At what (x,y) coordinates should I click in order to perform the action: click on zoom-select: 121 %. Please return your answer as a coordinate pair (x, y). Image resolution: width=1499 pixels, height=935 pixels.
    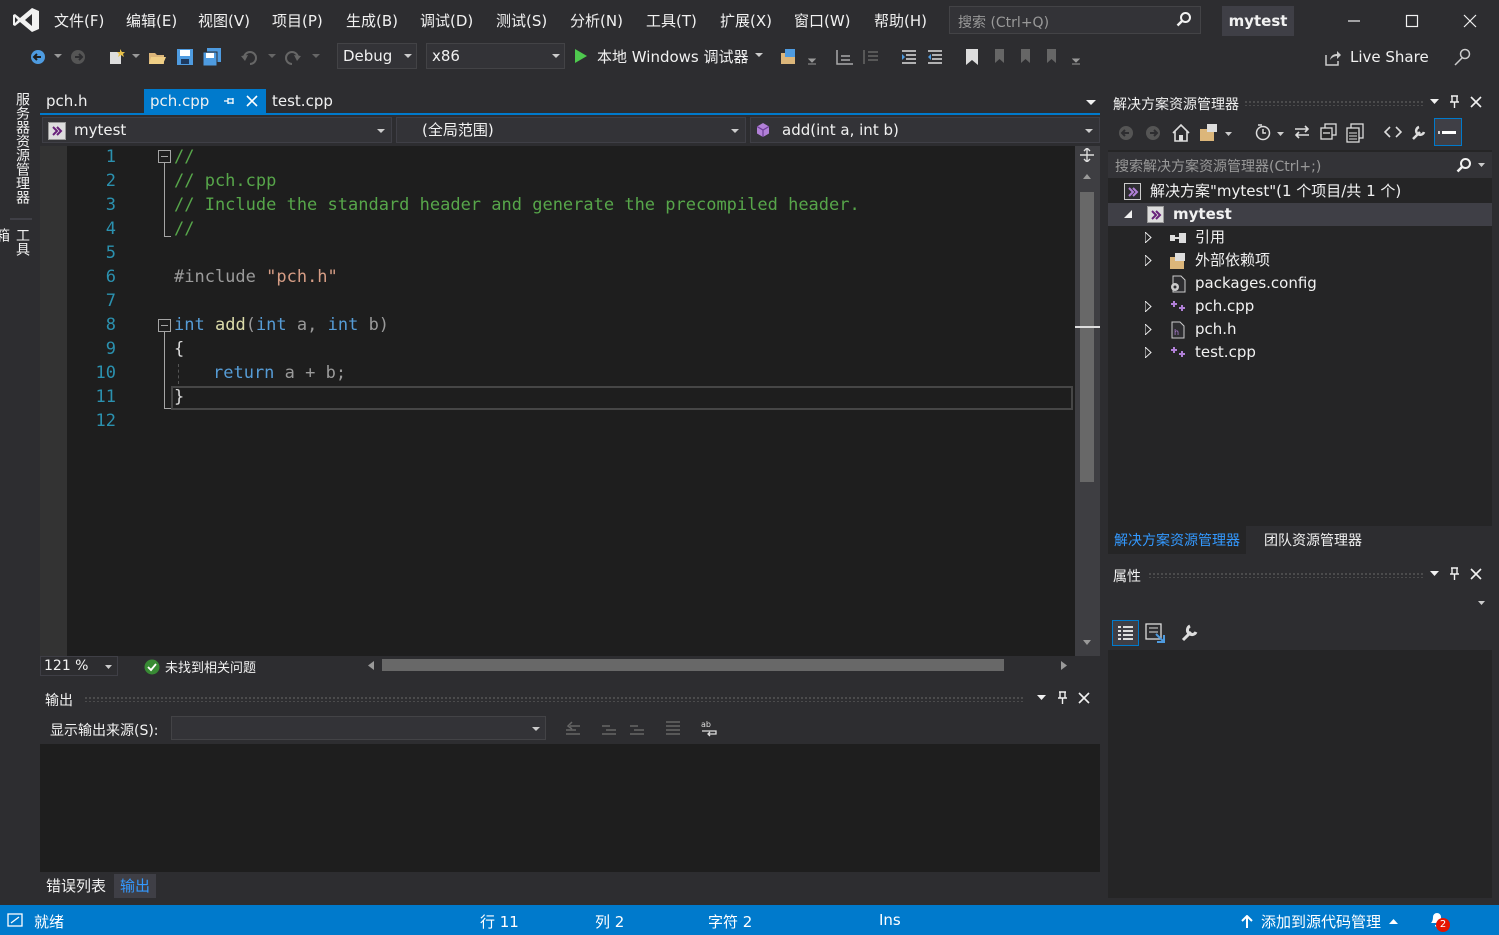
    Looking at the image, I should click on (79, 666).